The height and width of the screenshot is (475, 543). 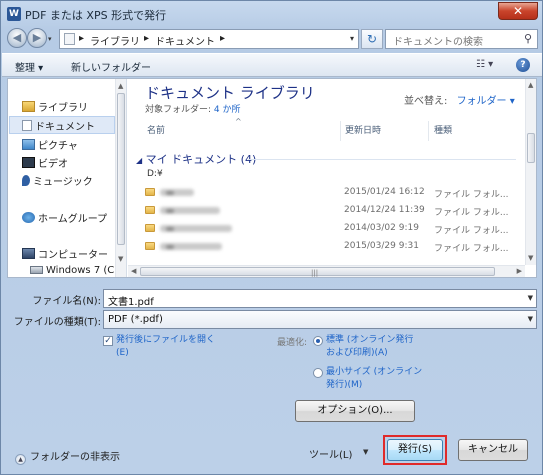 I want to click on scroll-right-icon: ▶, so click(x=519, y=271).